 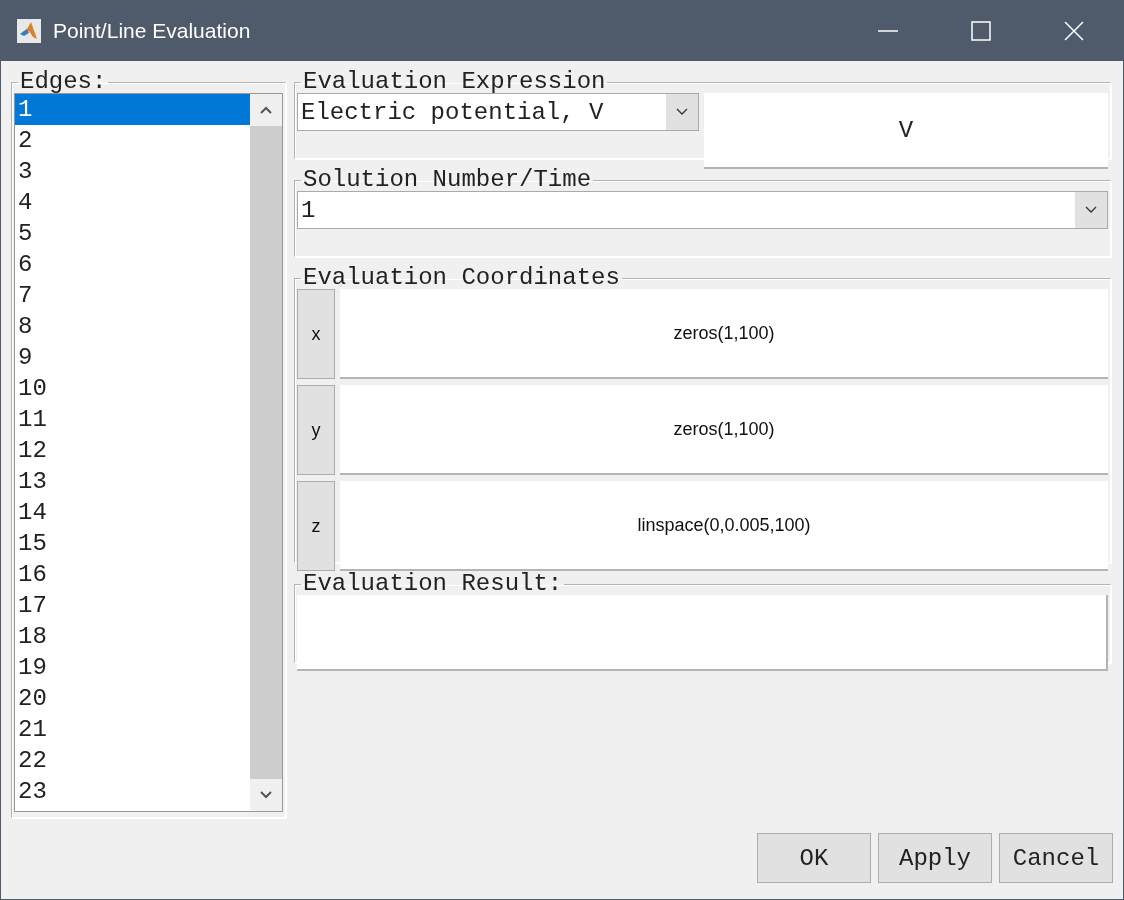 I want to click on close-icon, so click(x=1074, y=30).